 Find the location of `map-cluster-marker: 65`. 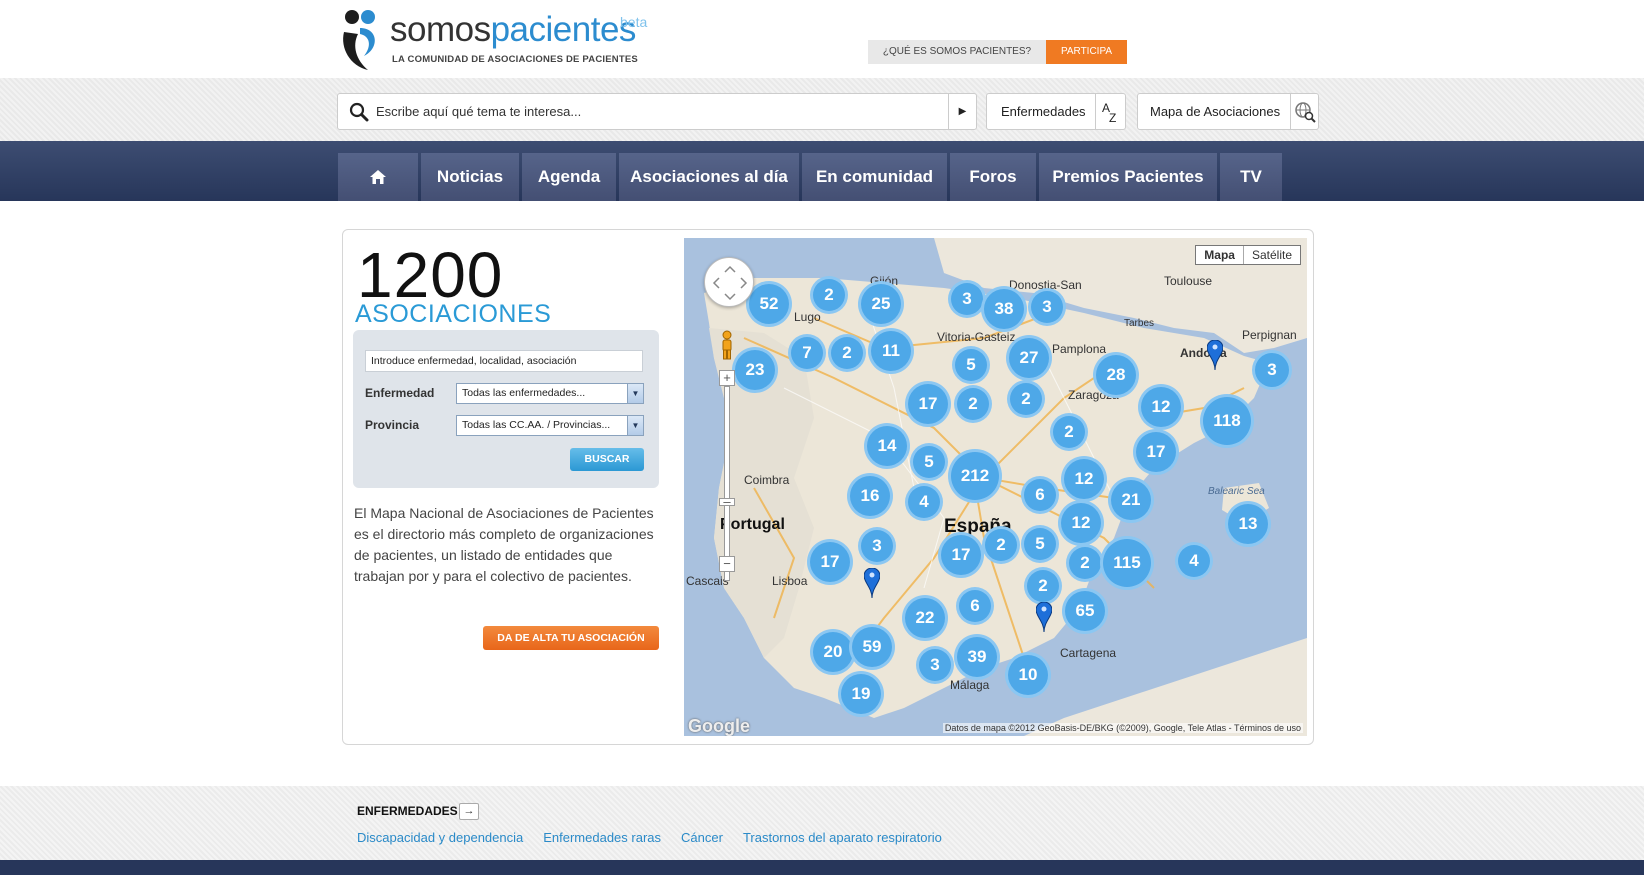

map-cluster-marker: 65 is located at coordinates (1085, 611).